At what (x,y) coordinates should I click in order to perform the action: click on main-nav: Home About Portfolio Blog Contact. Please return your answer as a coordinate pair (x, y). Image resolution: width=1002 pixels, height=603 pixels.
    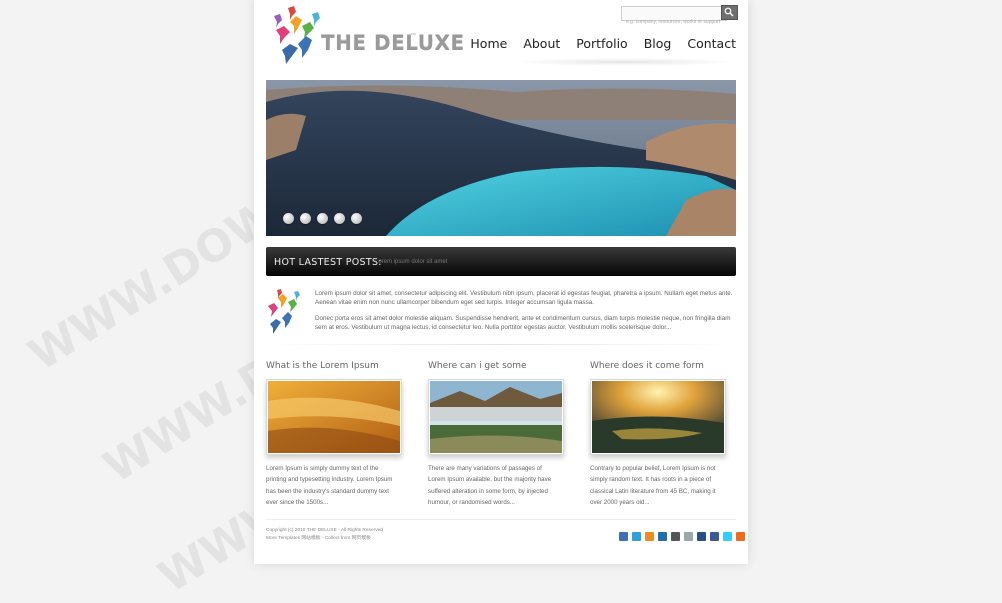
    Looking at the image, I should click on (603, 43).